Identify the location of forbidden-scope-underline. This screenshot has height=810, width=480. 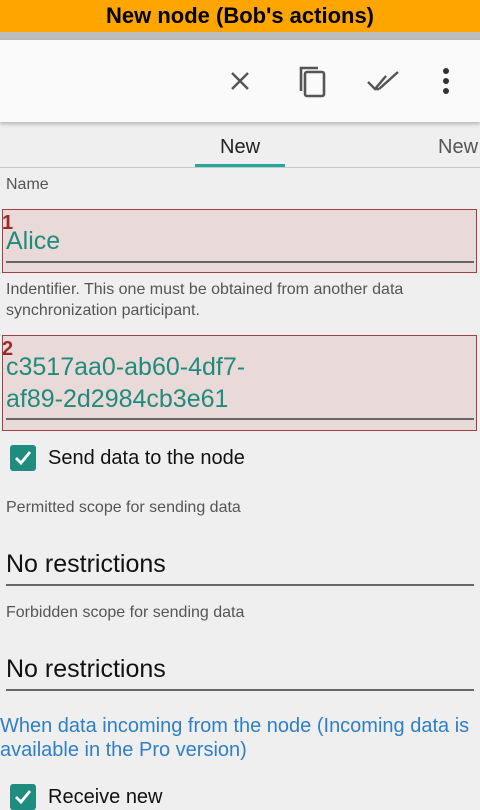
(240, 690).